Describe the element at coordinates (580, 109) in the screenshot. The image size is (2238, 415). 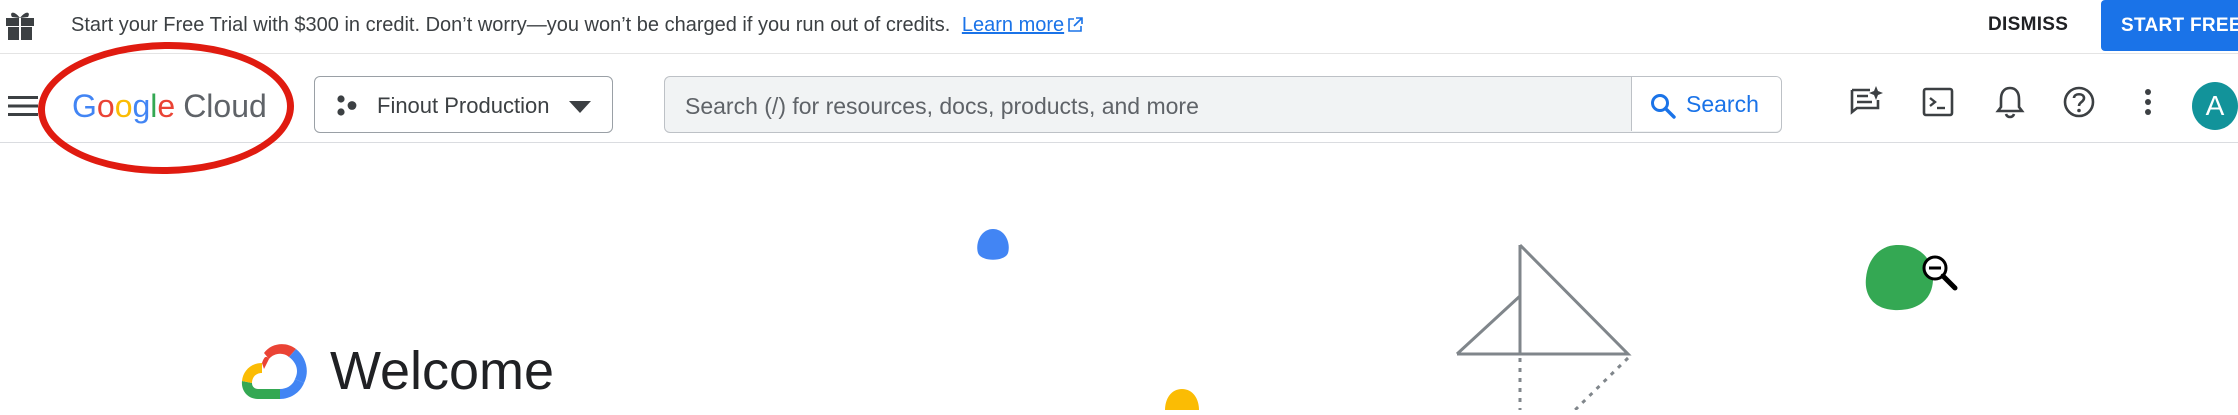
I see `dropdown-icon` at that location.